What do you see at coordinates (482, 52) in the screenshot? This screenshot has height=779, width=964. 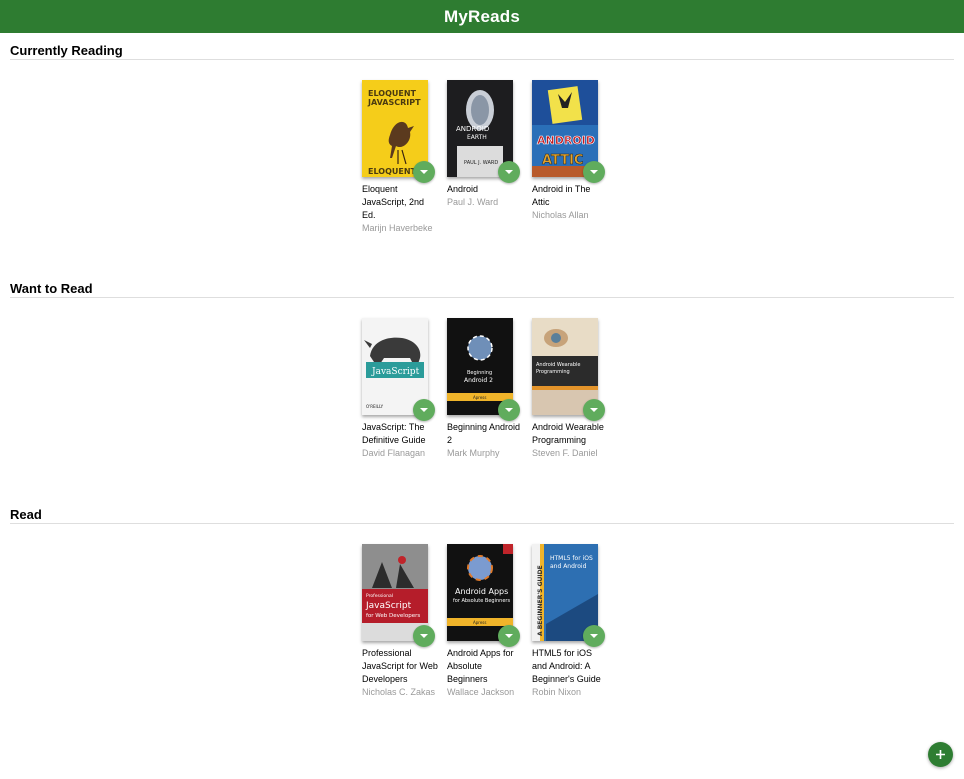 I see `shelf-title: Currently Reading` at bounding box center [482, 52].